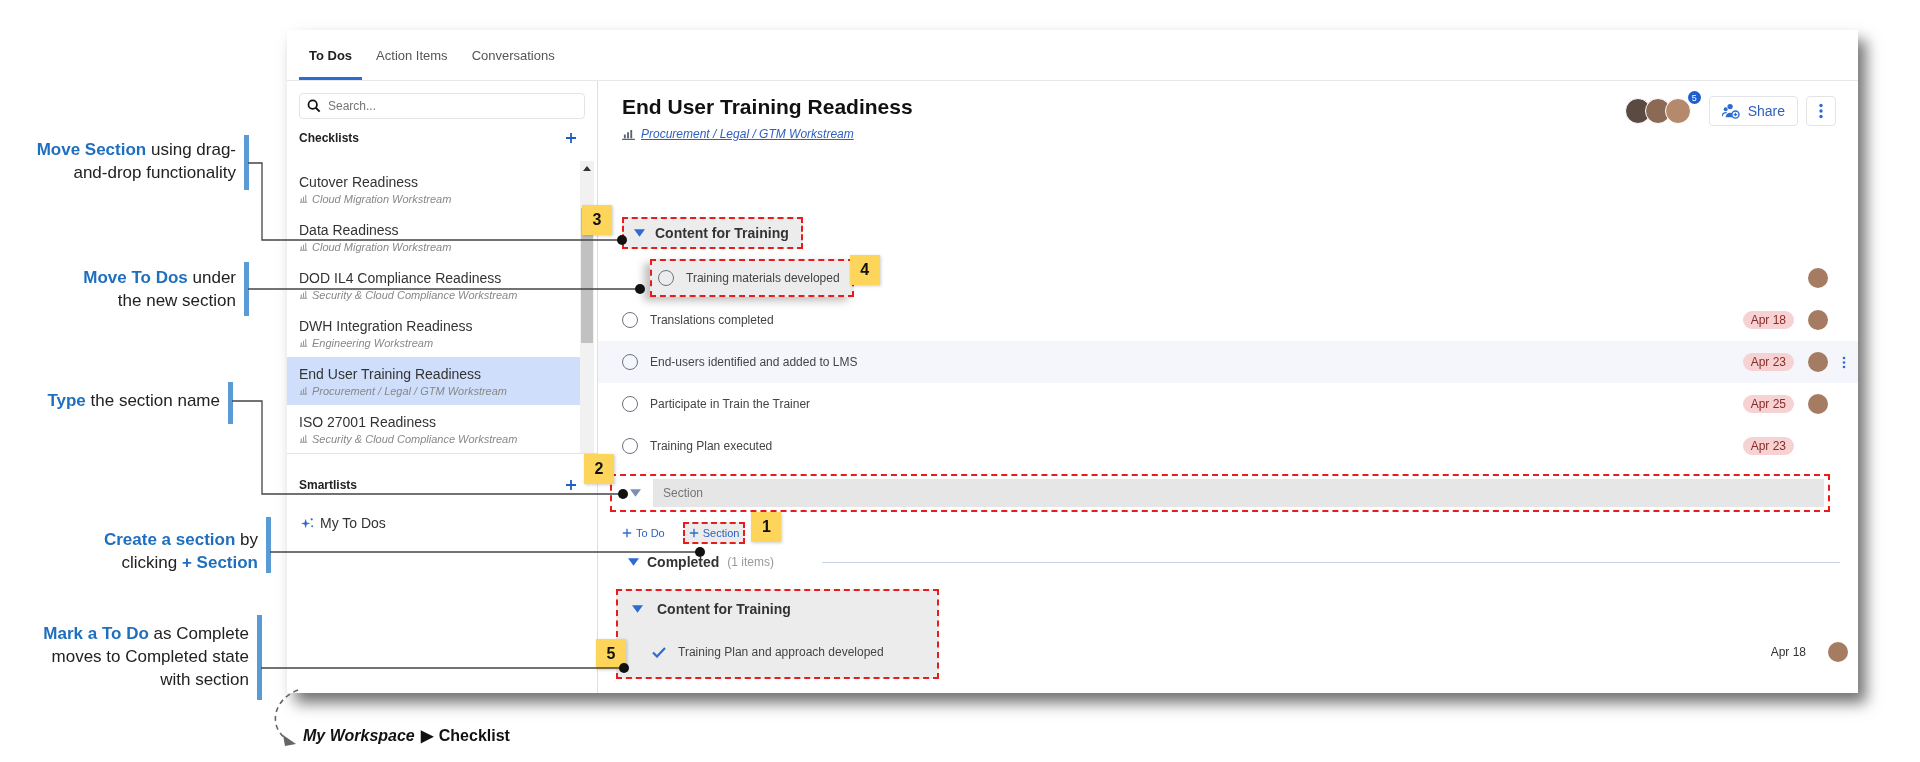 The height and width of the screenshot is (762, 1920). What do you see at coordinates (750, 562) in the screenshot?
I see `item-count: (1 items)` at bounding box center [750, 562].